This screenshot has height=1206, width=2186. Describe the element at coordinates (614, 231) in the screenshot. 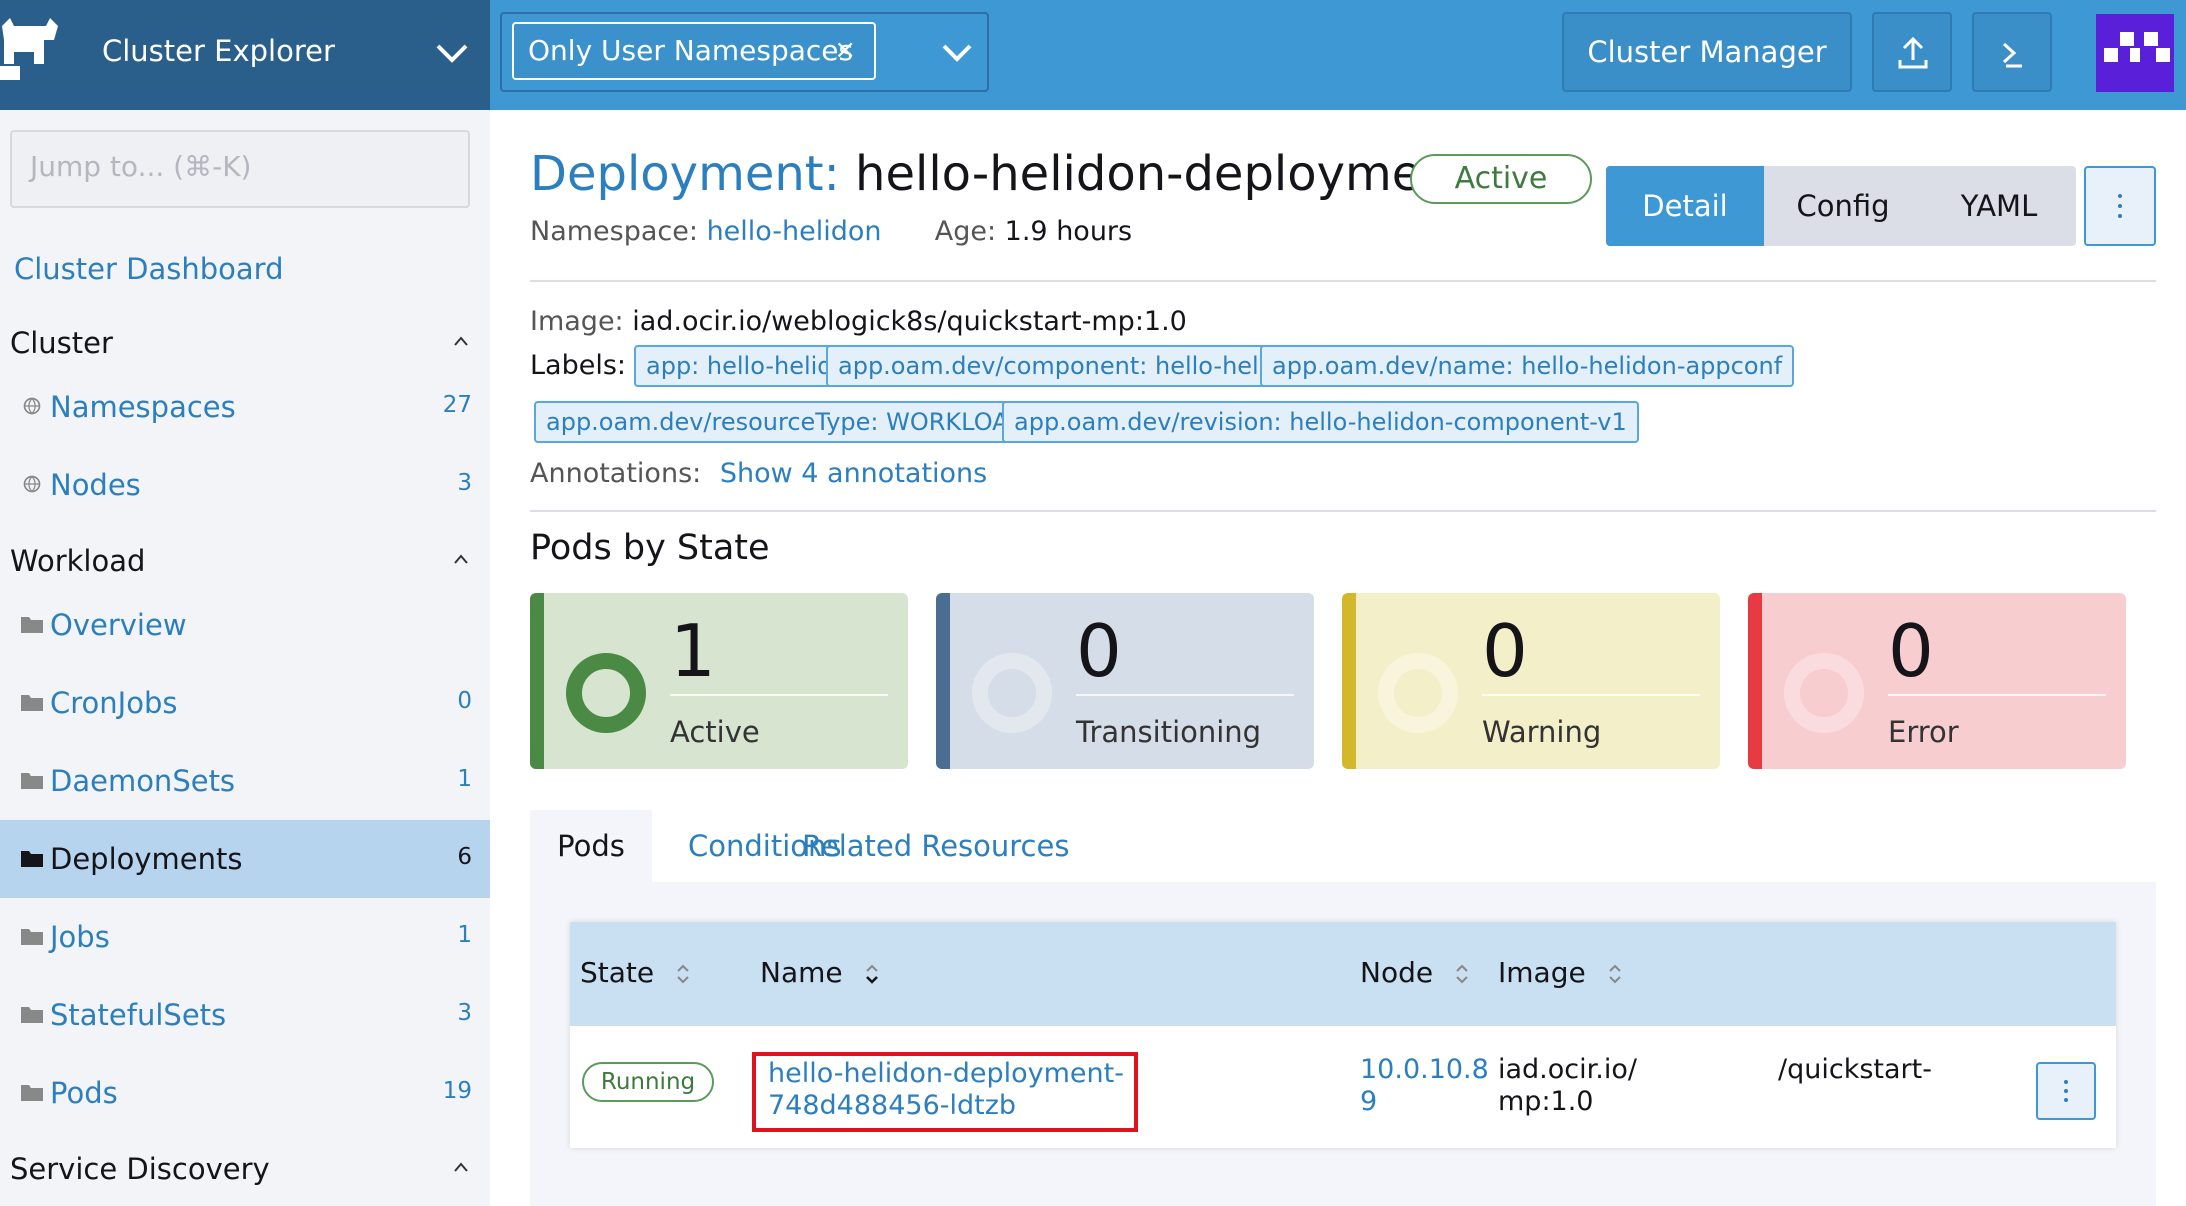

I see `namespace-key: Namespace:` at that location.